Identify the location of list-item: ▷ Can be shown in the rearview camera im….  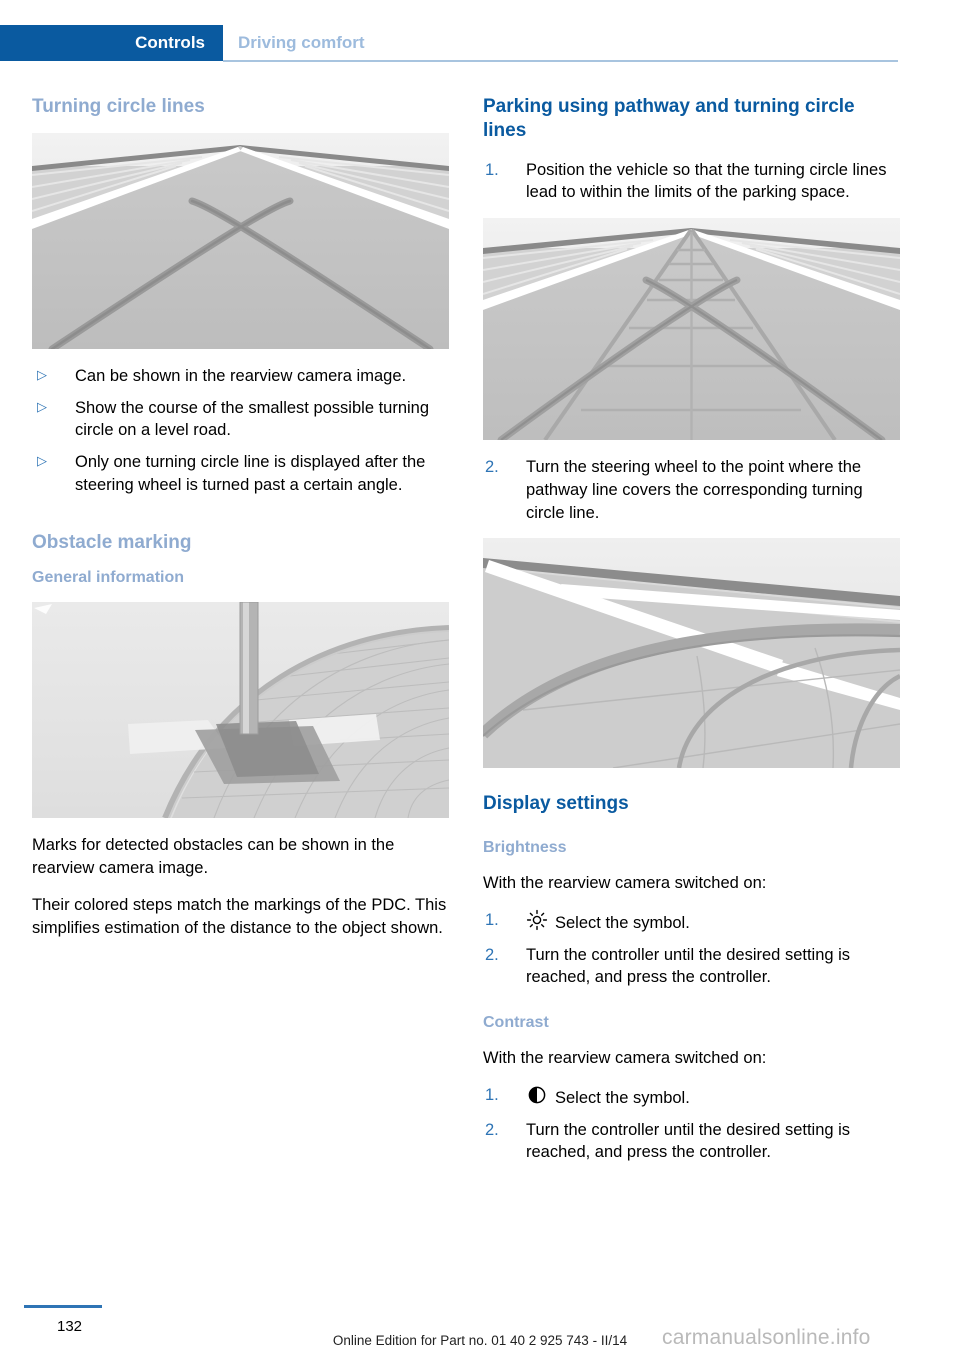
(240, 376).